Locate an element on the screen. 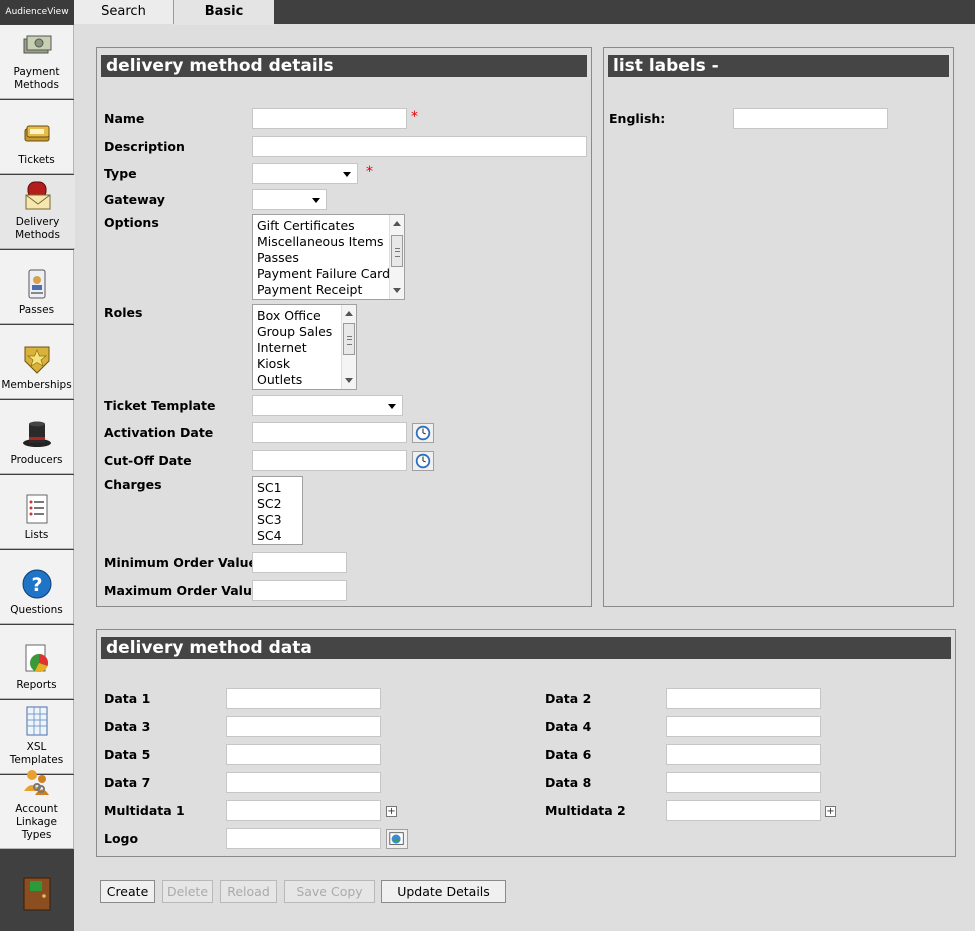  english-input is located at coordinates (810, 118).